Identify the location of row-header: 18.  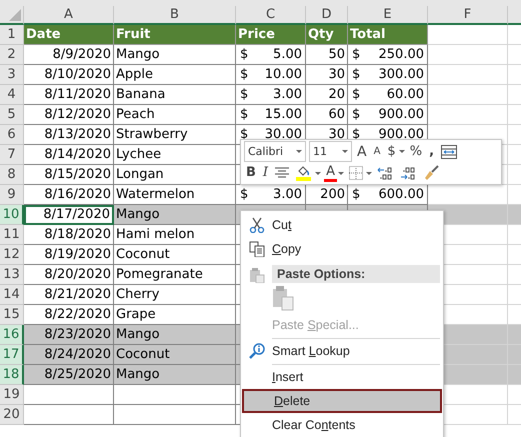
(12, 375).